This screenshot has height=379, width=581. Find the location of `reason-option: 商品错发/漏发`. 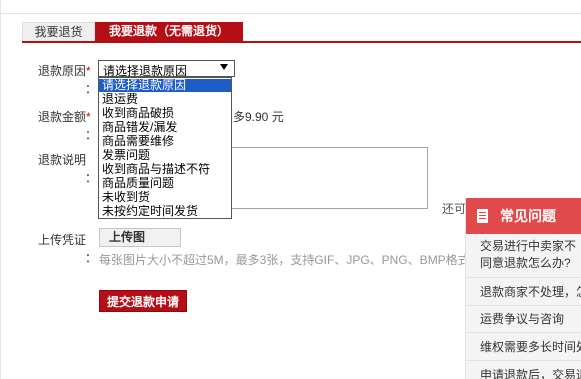

reason-option: 商品错发/漏发 is located at coordinates (165, 127).